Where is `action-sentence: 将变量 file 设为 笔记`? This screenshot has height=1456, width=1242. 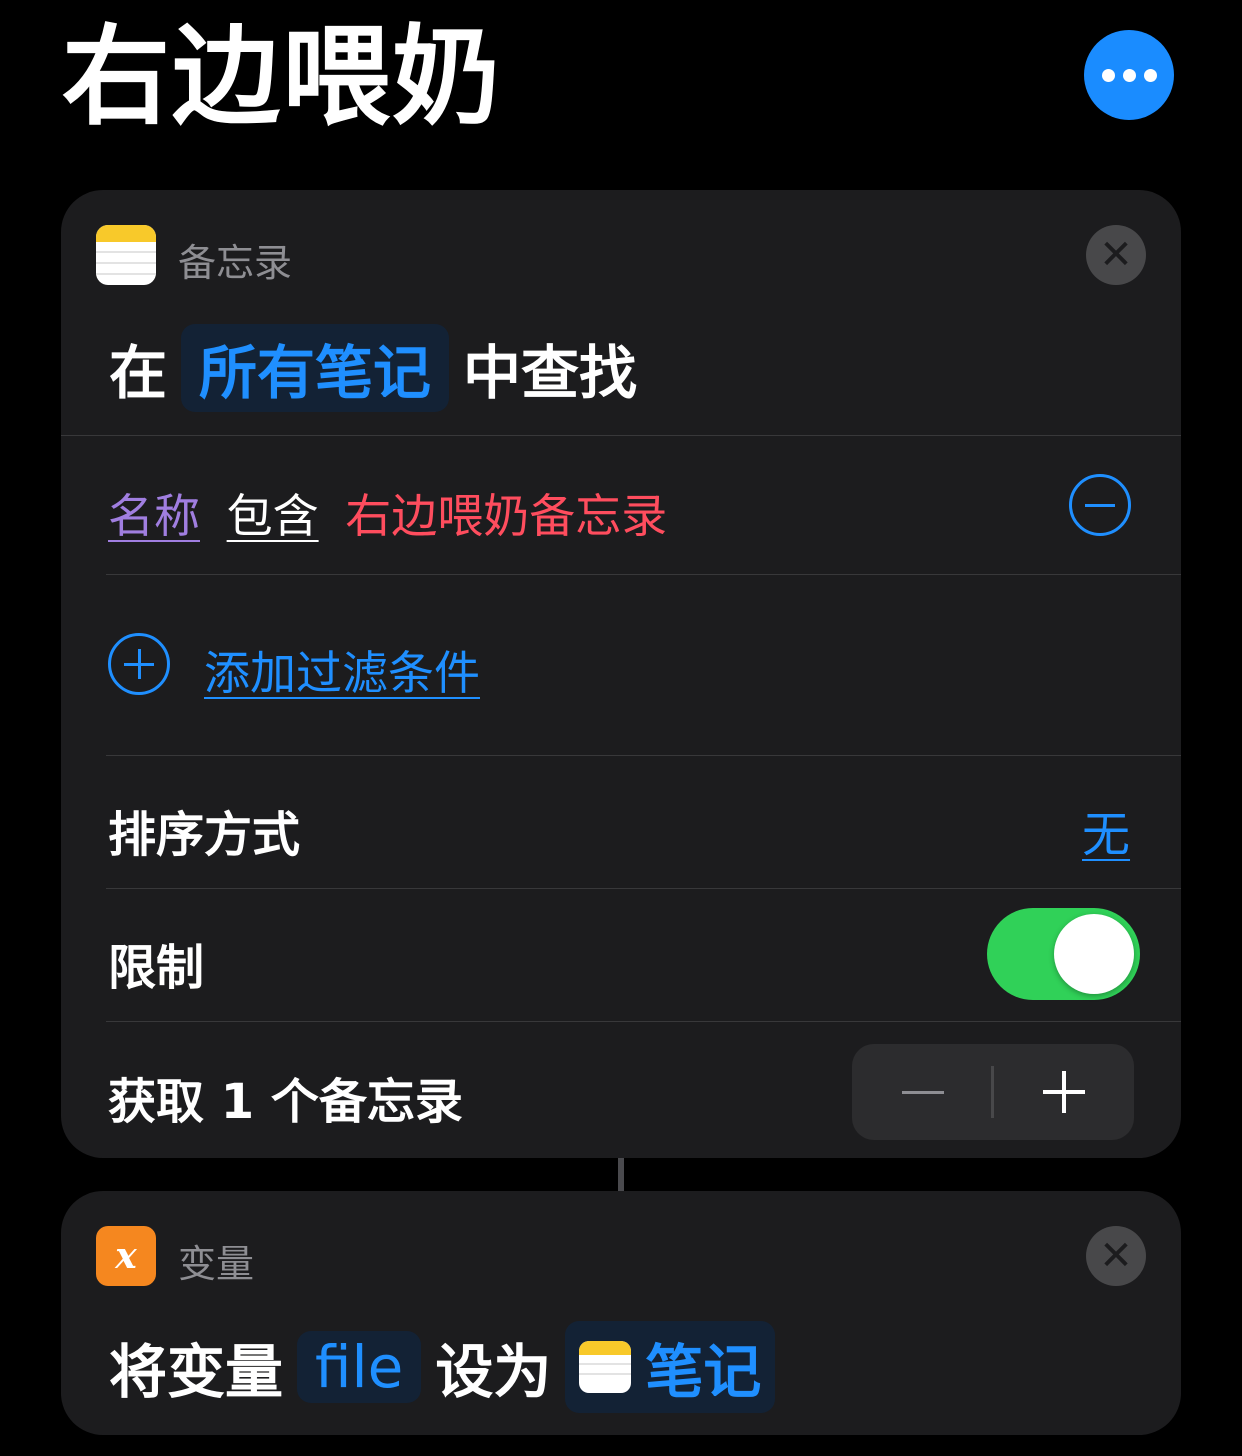
action-sentence: 将变量 file 设为 笔记 is located at coordinates (449, 1367).